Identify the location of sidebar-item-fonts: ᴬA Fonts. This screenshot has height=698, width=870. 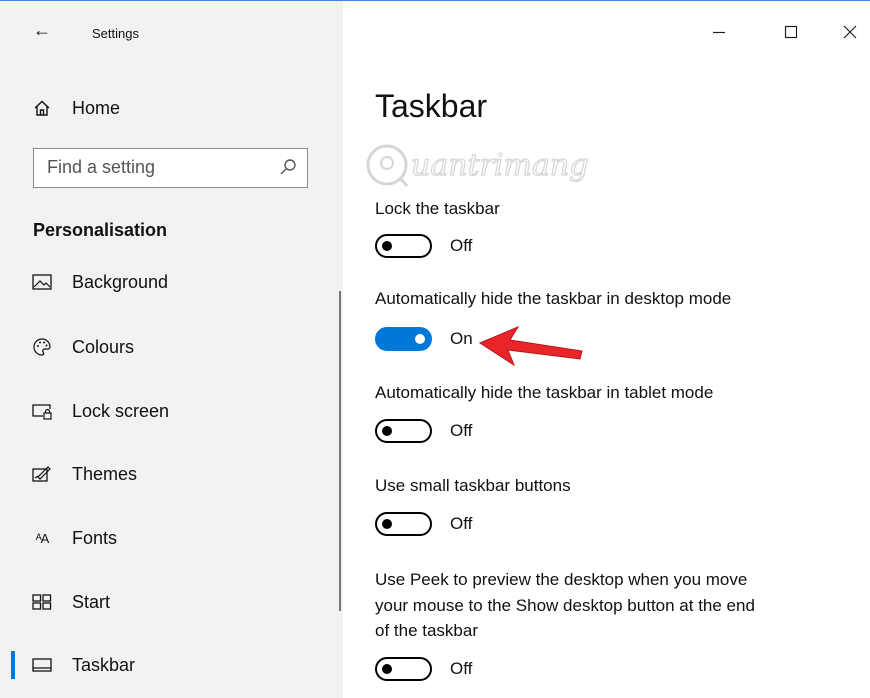
(171, 538).